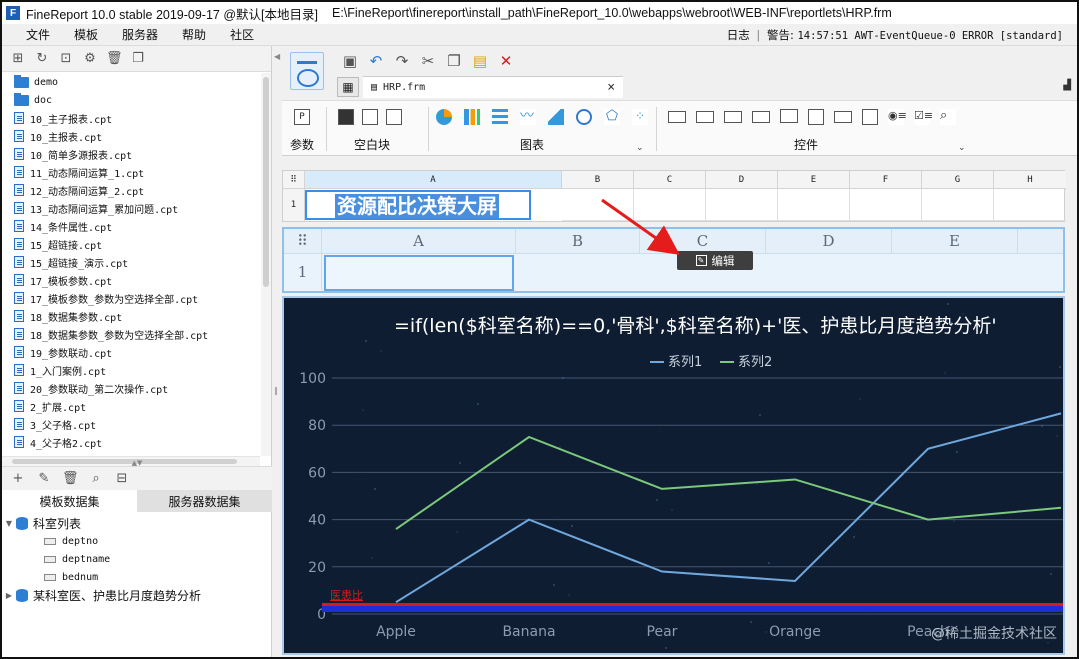 This screenshot has height=659, width=1079. I want to click on tree-file: 11_动态隔间运算_1.cpt, so click(131, 172).